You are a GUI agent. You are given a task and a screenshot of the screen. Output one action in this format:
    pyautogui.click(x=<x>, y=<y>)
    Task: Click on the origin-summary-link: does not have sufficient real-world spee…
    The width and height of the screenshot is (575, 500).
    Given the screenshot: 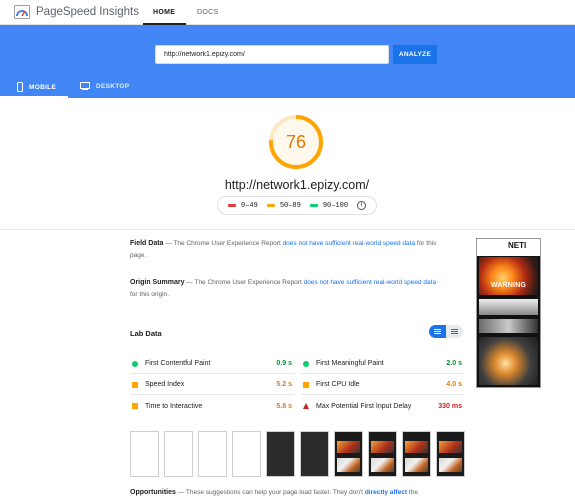 What is the action you would take?
    pyautogui.click(x=370, y=282)
    